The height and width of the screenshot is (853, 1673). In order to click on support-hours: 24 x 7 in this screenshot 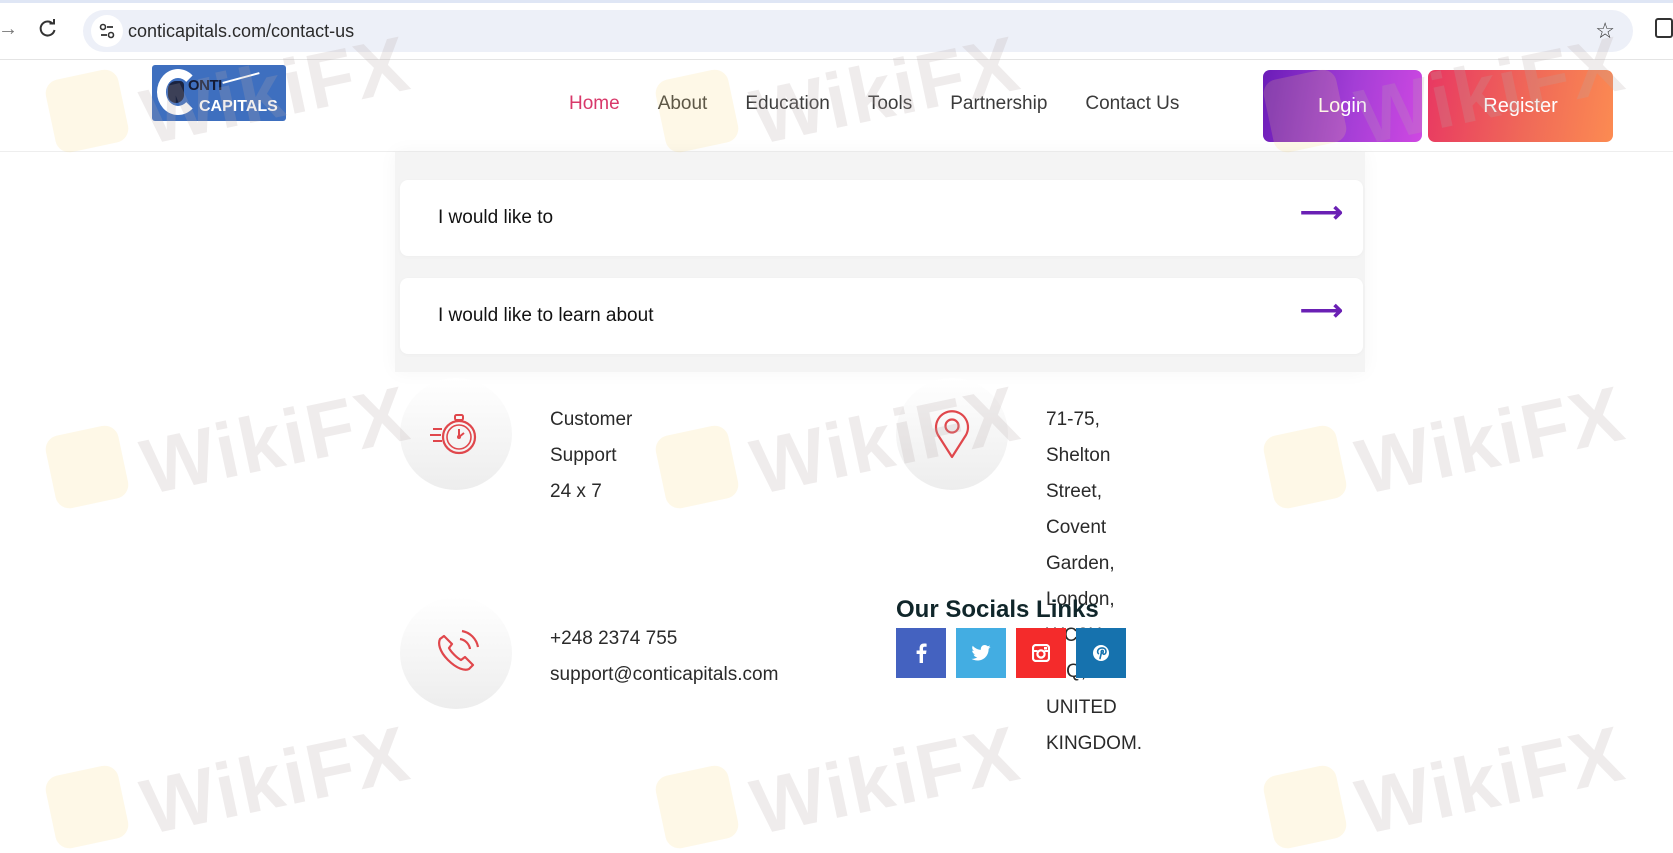, I will do `click(576, 491)`.